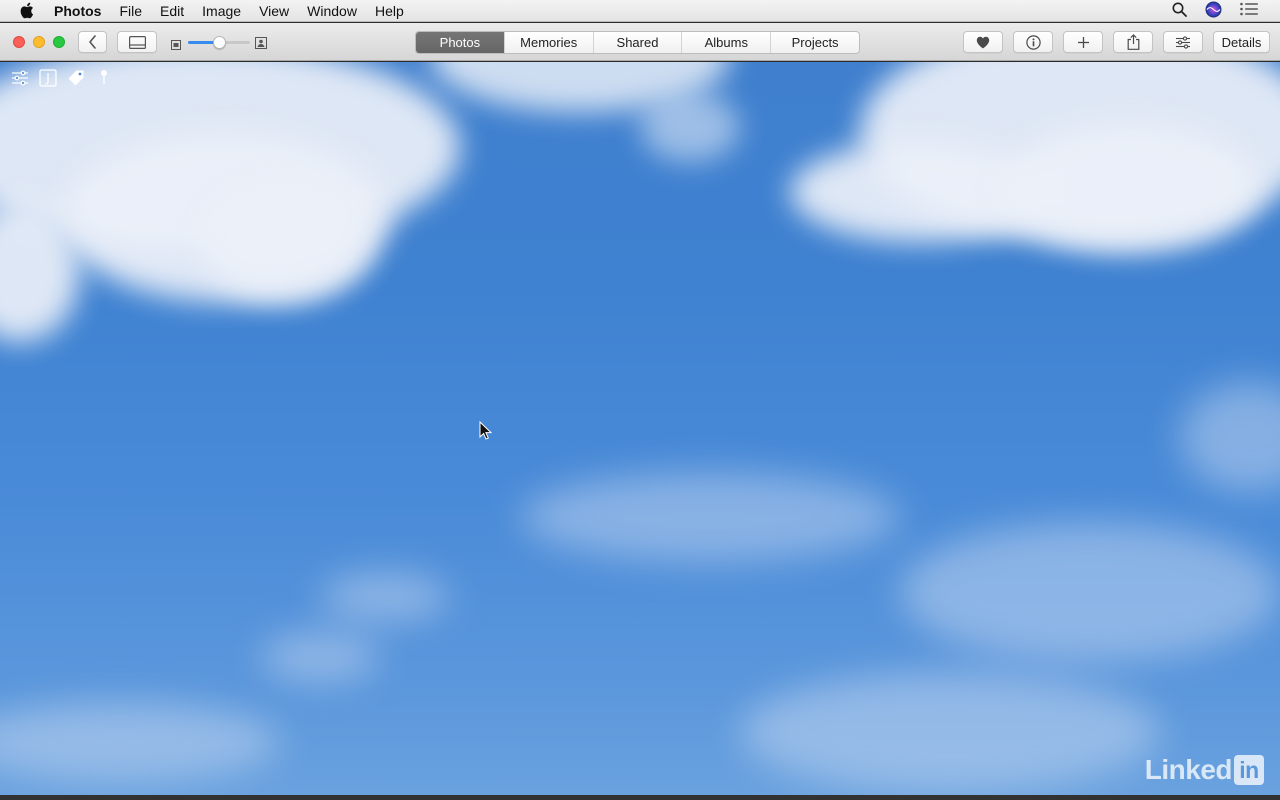 The image size is (1280, 800). Describe the element at coordinates (1179, 11) in the screenshot. I see `spotlight-search-icon` at that location.